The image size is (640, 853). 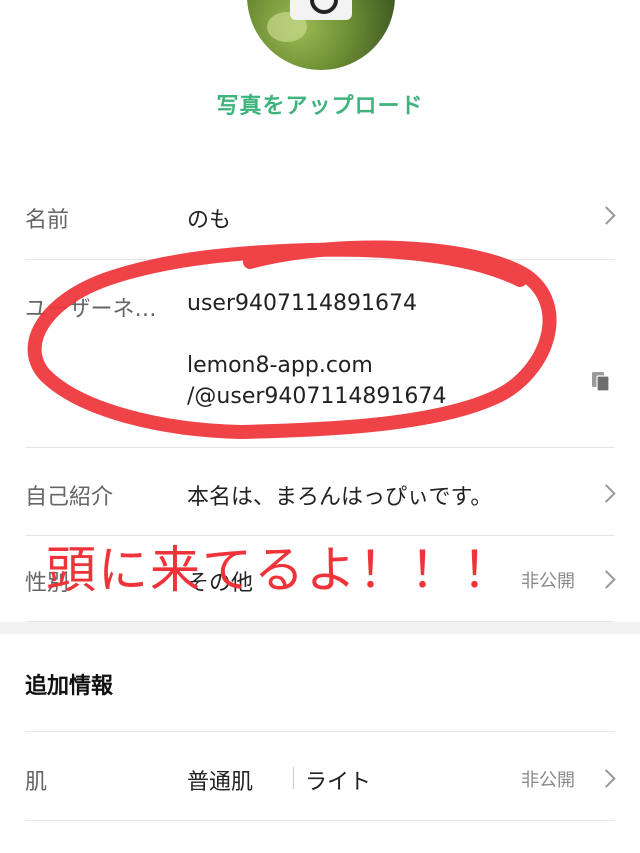 What do you see at coordinates (320, 216) in the screenshot?
I see `name-row: 名前 のも` at bounding box center [320, 216].